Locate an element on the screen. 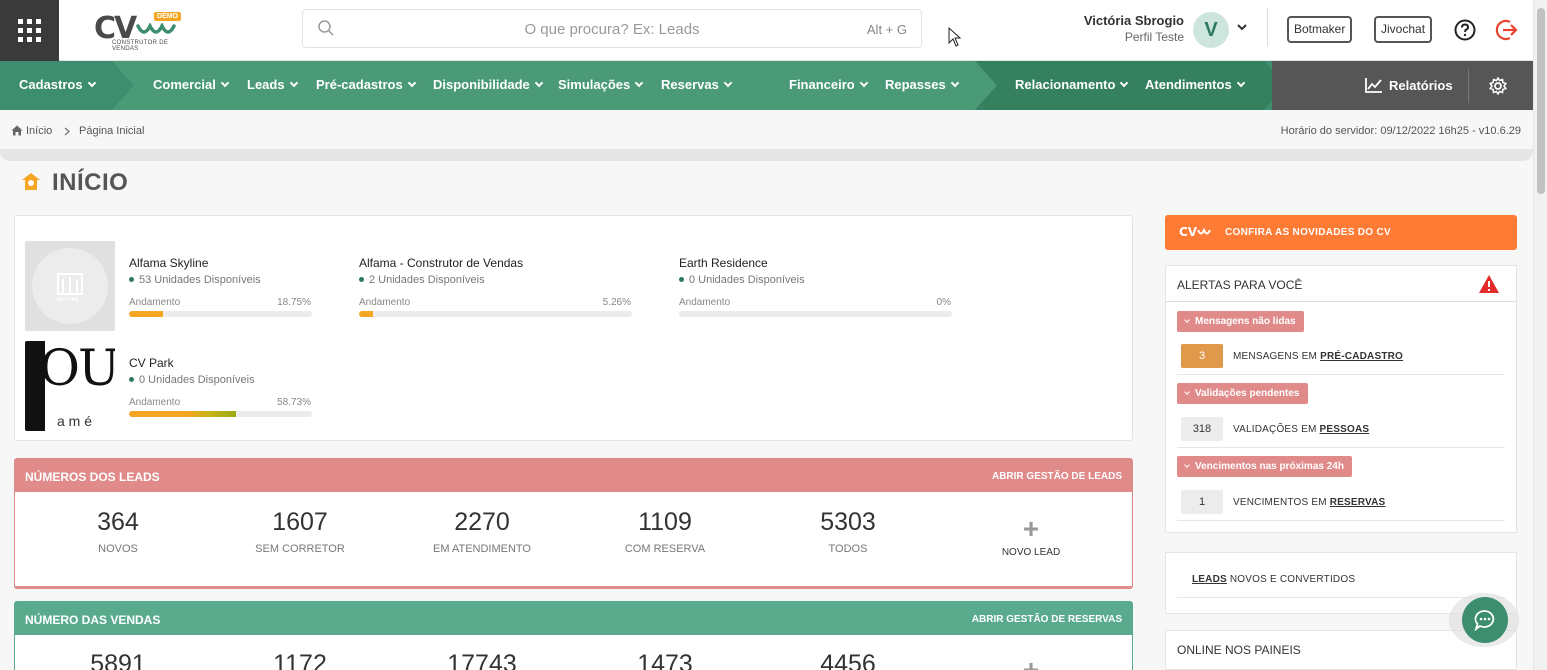 The height and width of the screenshot is (670, 1547). project-thumb-text: OU is located at coordinates (77, 369).